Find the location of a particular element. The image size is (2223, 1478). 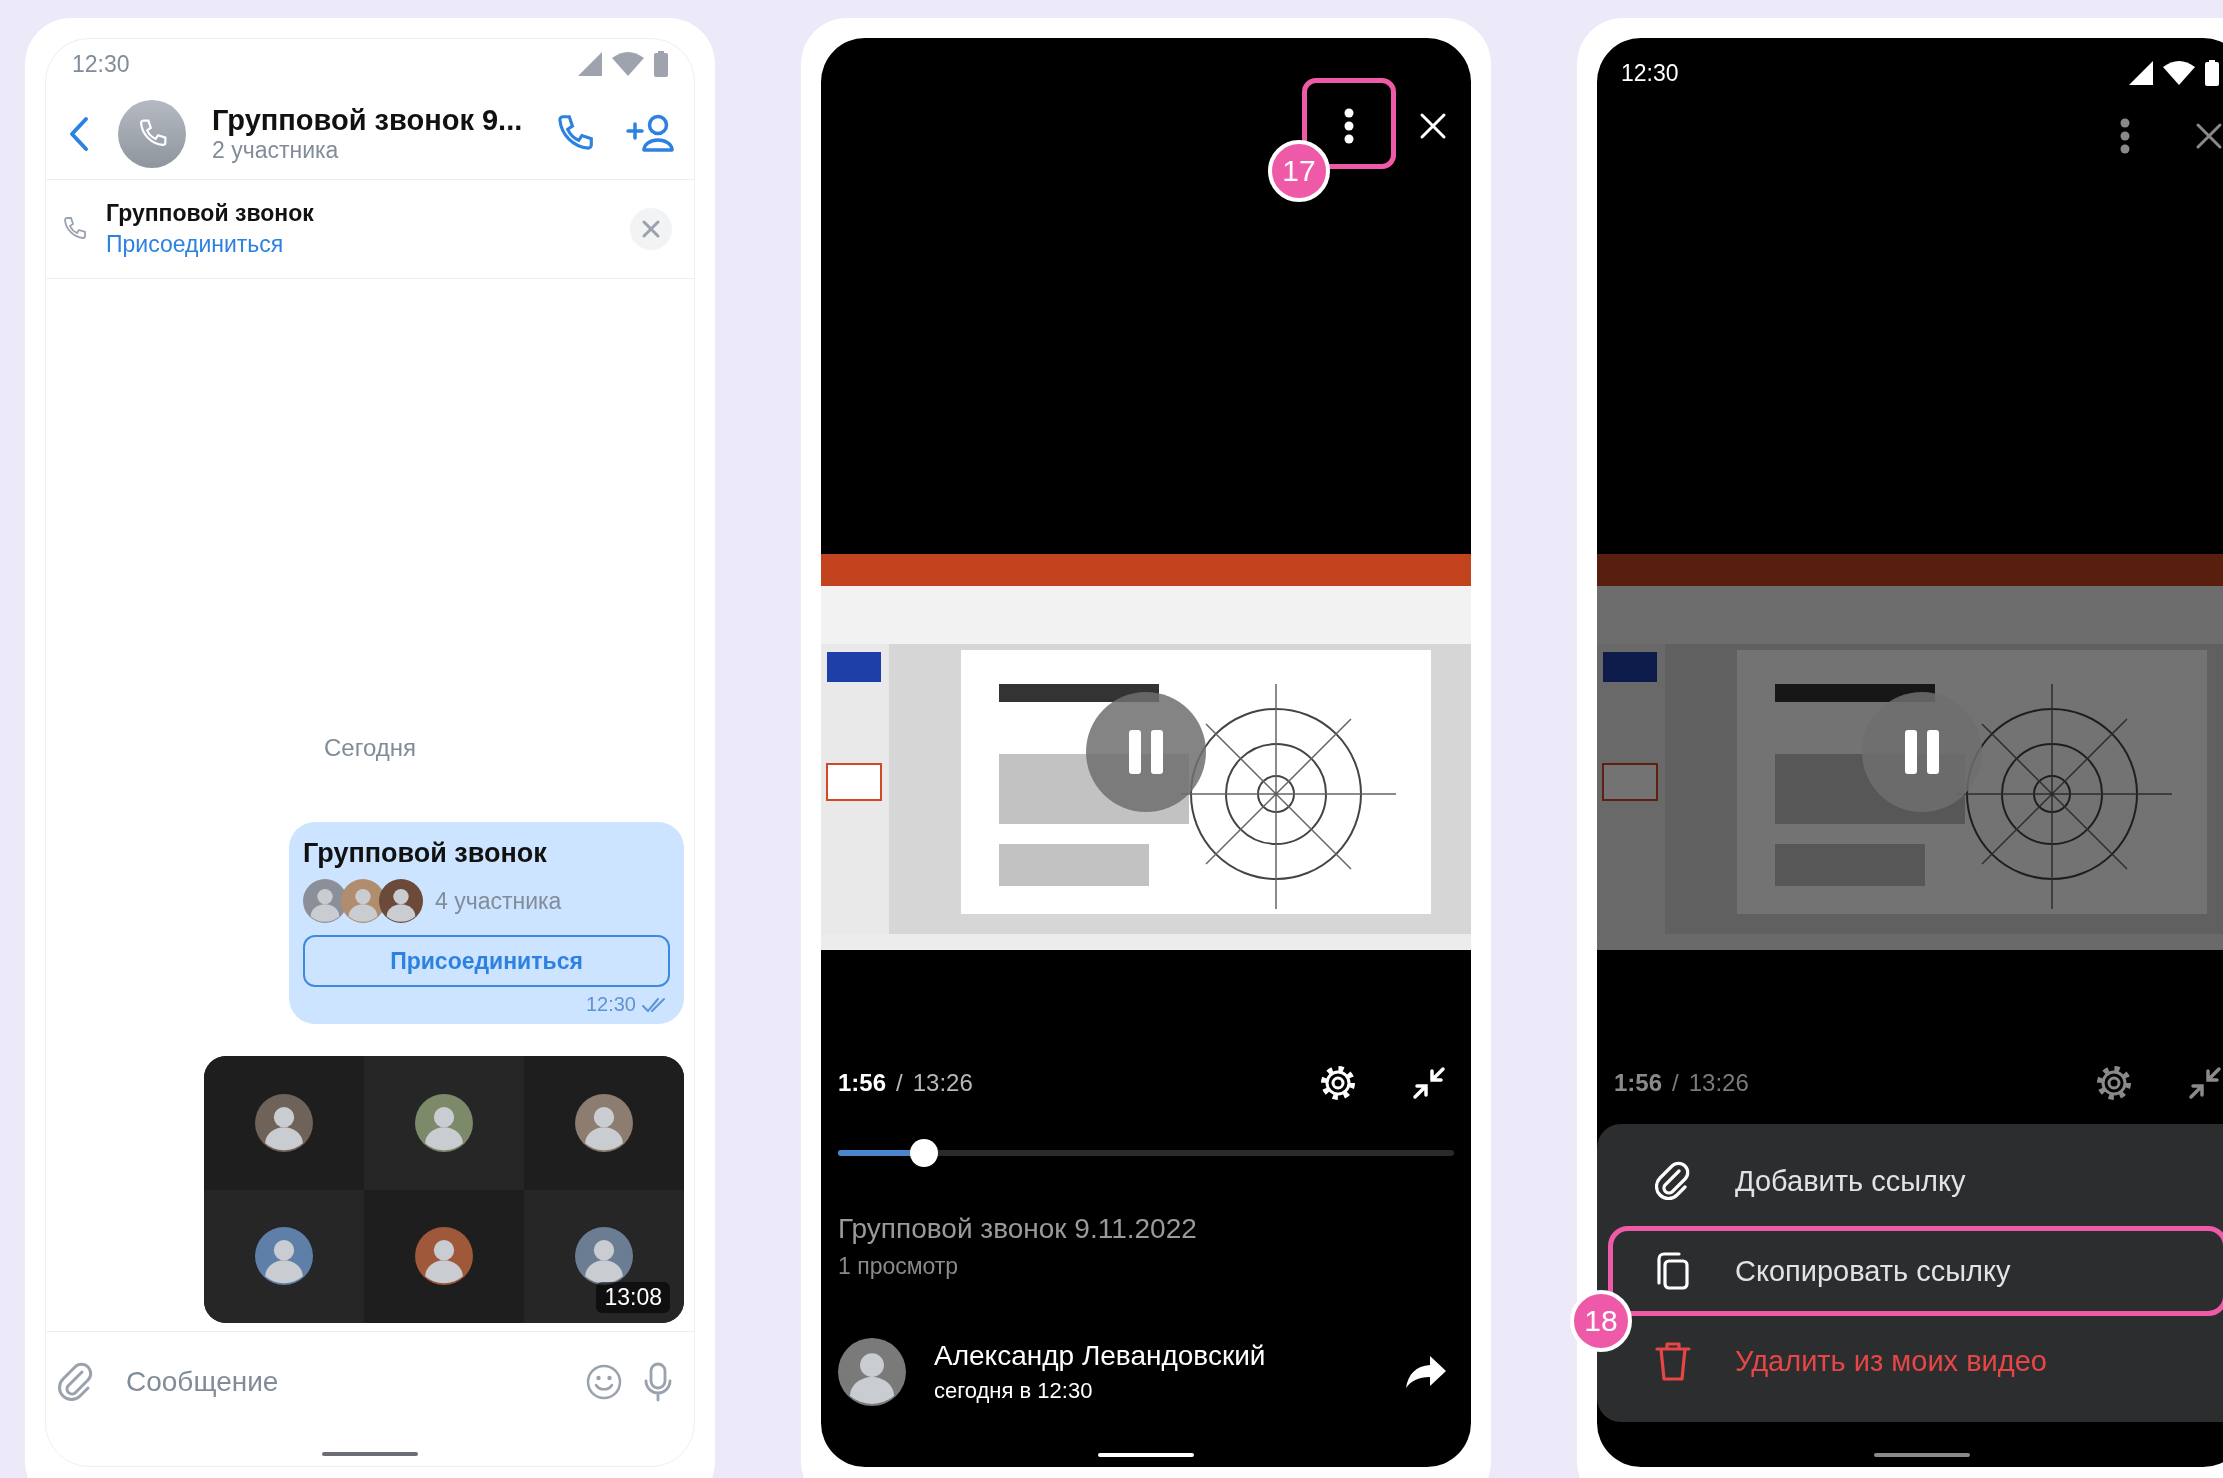

date-label: Сегодня is located at coordinates (370, 748).